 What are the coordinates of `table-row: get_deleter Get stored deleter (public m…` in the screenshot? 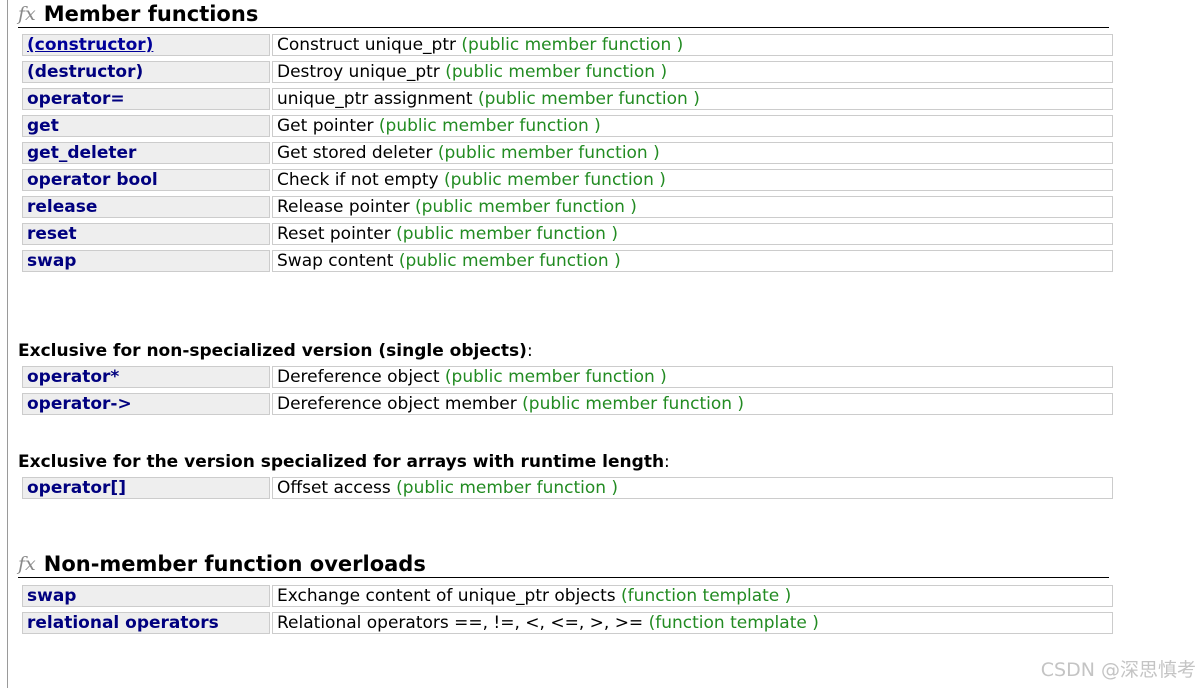 It's located at (567, 153).